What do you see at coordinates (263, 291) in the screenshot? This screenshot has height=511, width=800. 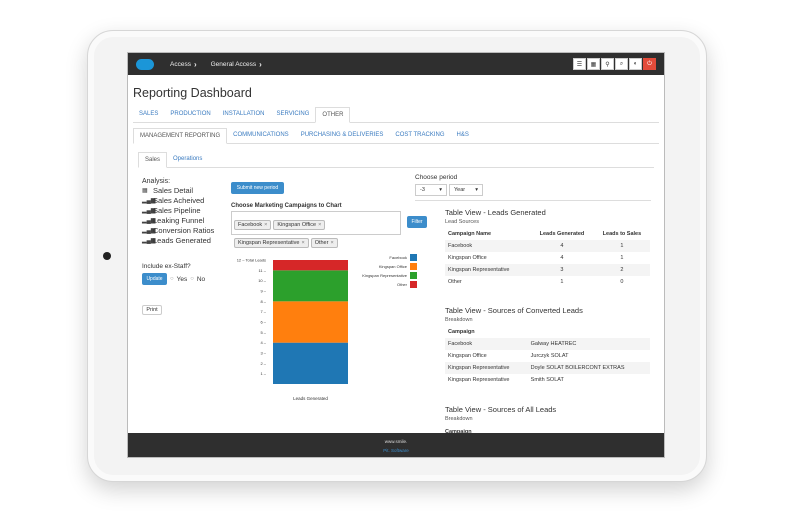 I see `y-tick-label: 9 –` at bounding box center [263, 291].